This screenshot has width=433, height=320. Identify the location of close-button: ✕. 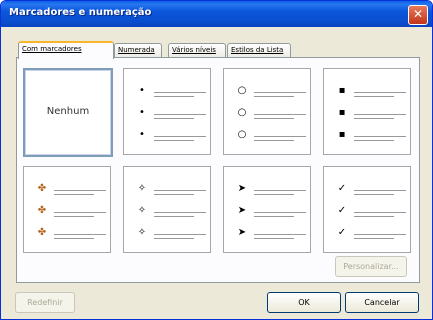
(418, 15).